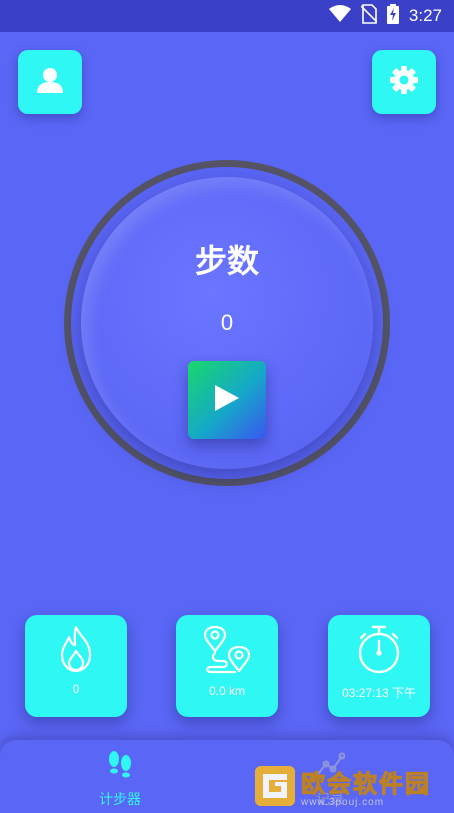 The width and height of the screenshot is (454, 813). I want to click on status-bar: 3:27, so click(227, 16).